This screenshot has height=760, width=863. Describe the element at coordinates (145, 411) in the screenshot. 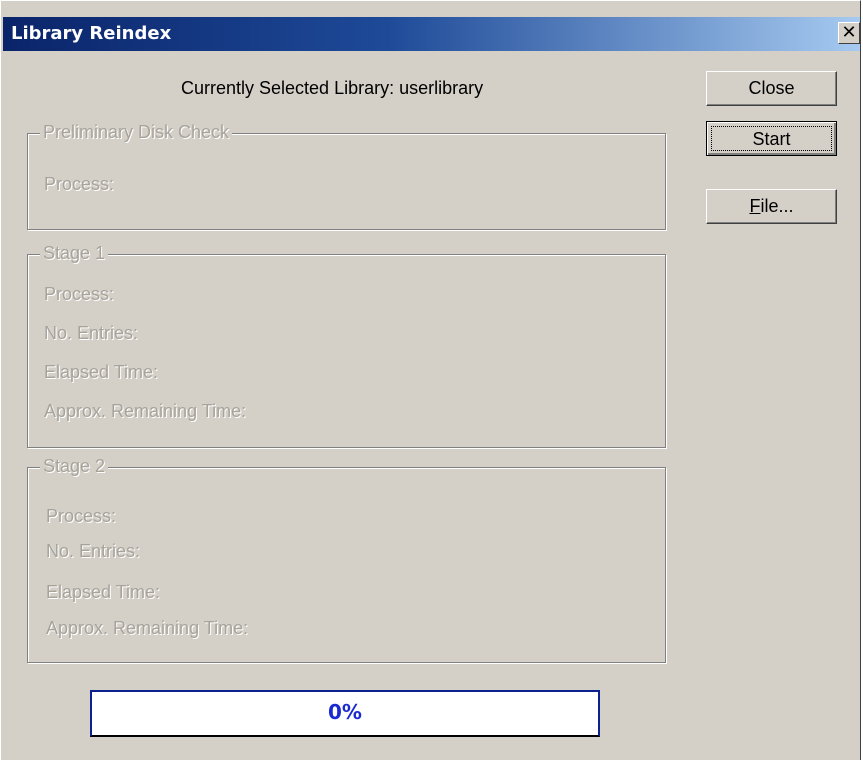

I see `stage-1-remaining-label: Approx. Remaining Time:` at that location.